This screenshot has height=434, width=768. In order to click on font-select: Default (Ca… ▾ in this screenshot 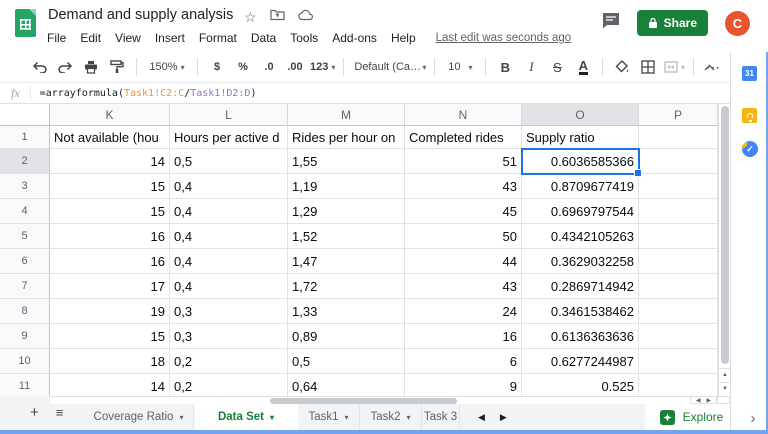, I will do `click(389, 67)`.